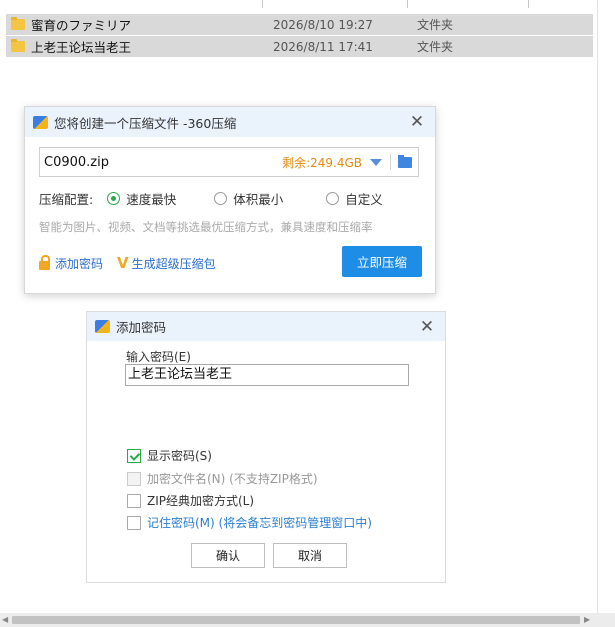  Describe the element at coordinates (66, 199) in the screenshot. I see `compression-config-label: 压缩配置:` at that location.